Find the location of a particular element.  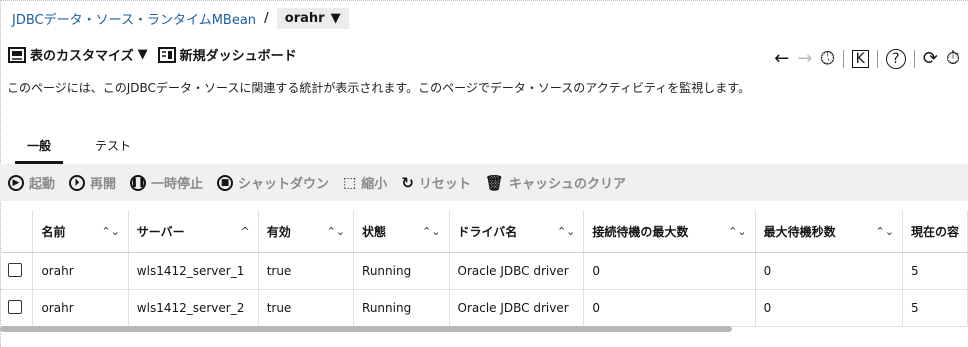

new-dashboard-button: 新規ダッシュボード is located at coordinates (227, 54).